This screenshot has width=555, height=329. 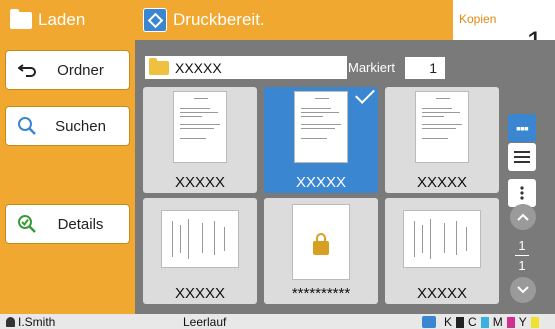 What do you see at coordinates (205, 322) in the screenshot?
I see `machine-state: Leerlauf` at bounding box center [205, 322].